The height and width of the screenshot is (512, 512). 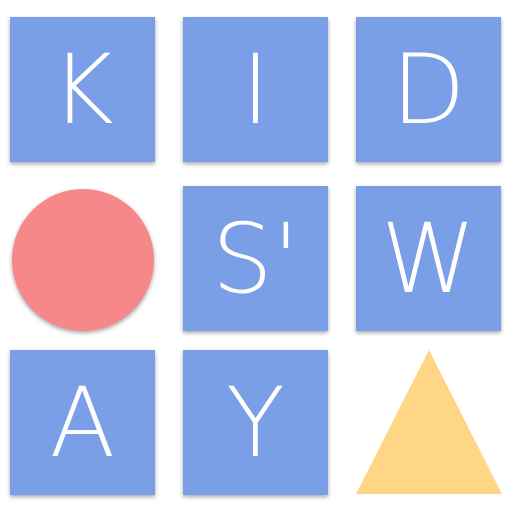 I want to click on tile-letter: I, so click(x=255, y=89).